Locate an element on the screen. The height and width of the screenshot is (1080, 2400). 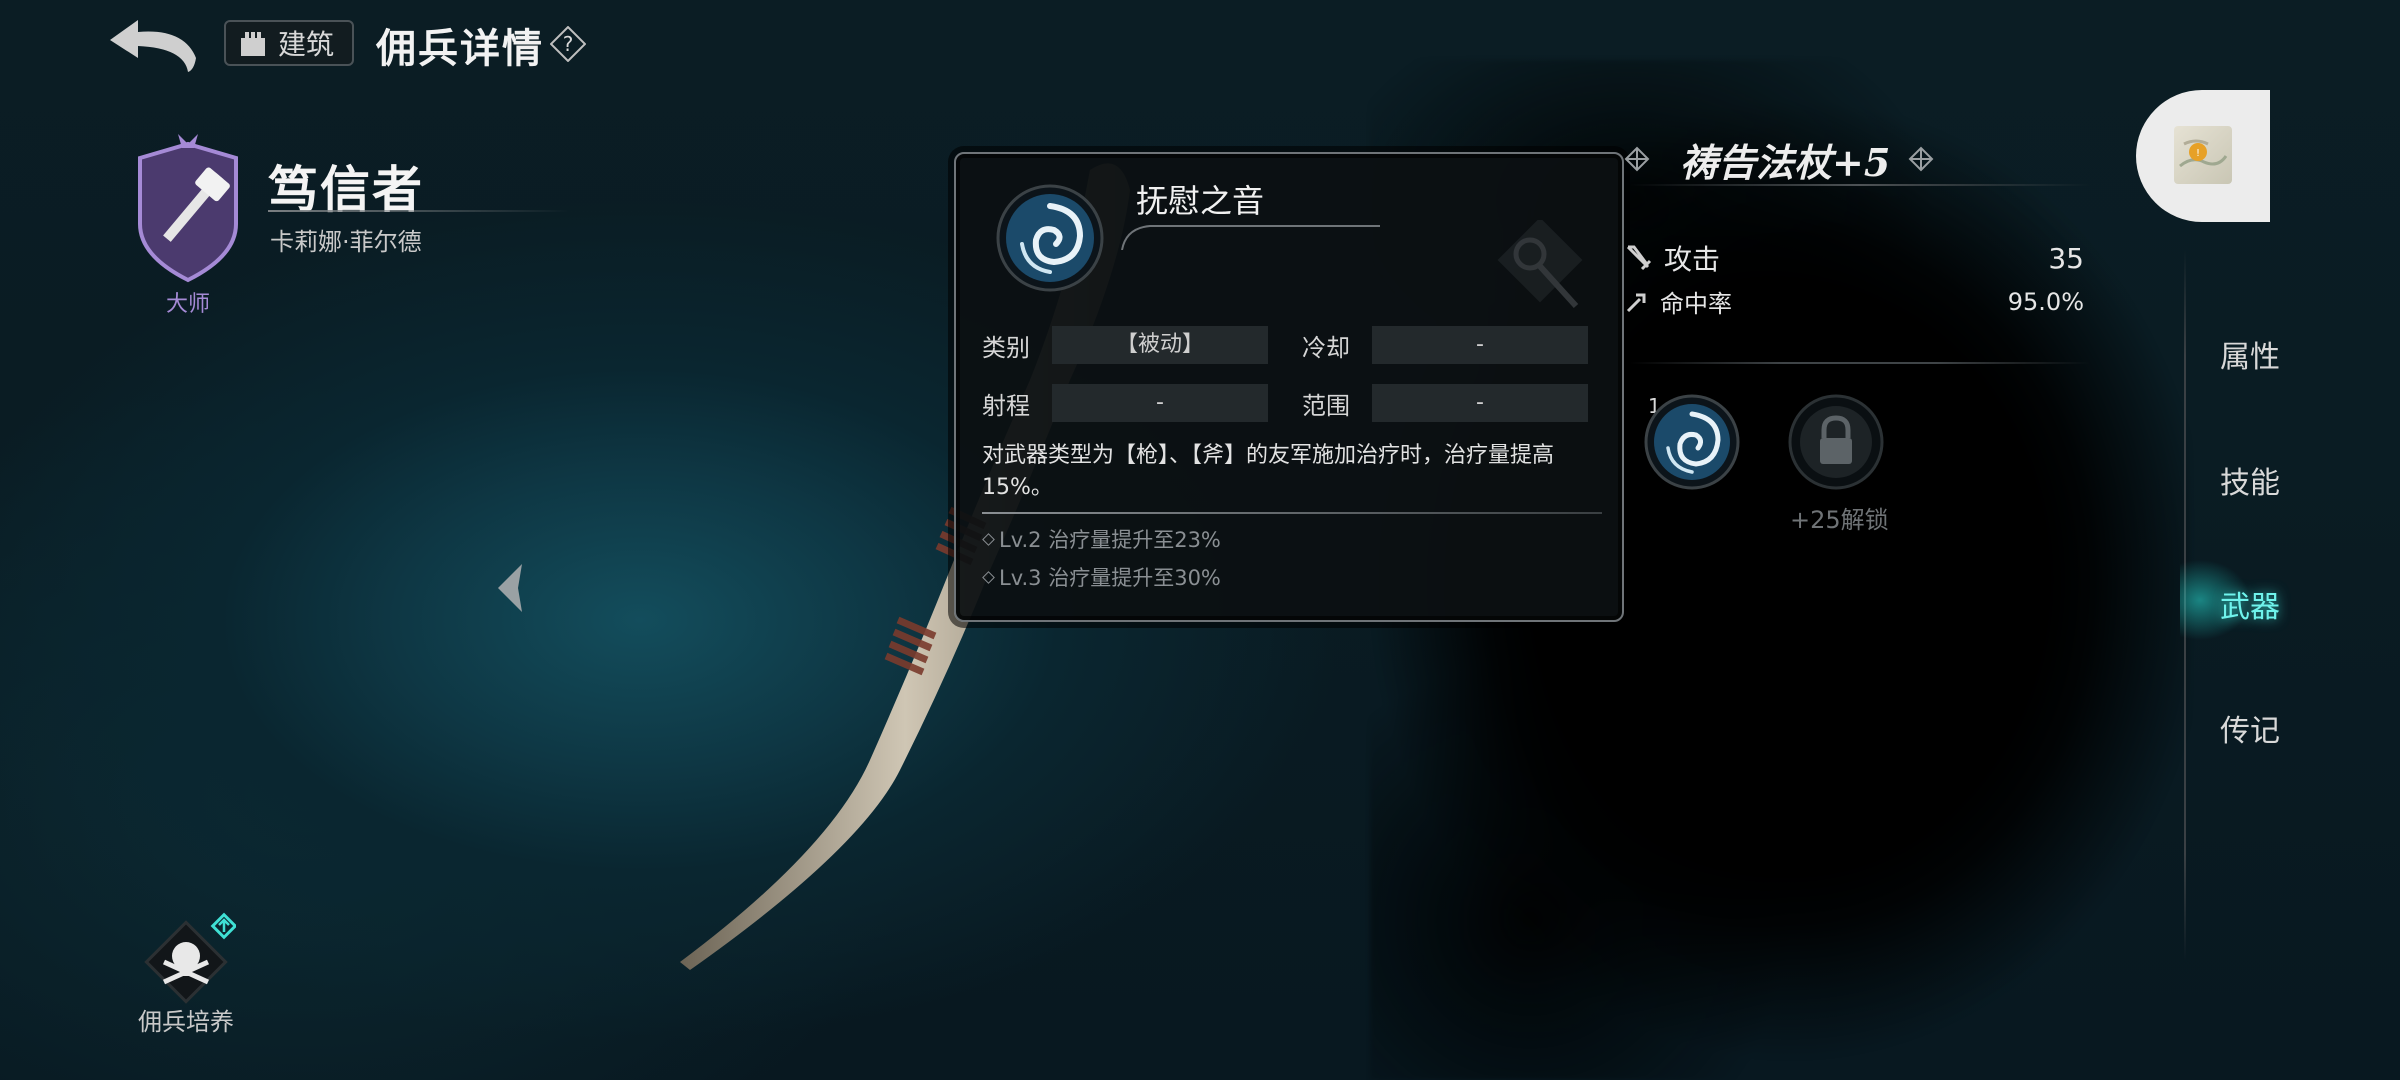
soothing-sound-skill-icon is located at coordinates (1050, 238).